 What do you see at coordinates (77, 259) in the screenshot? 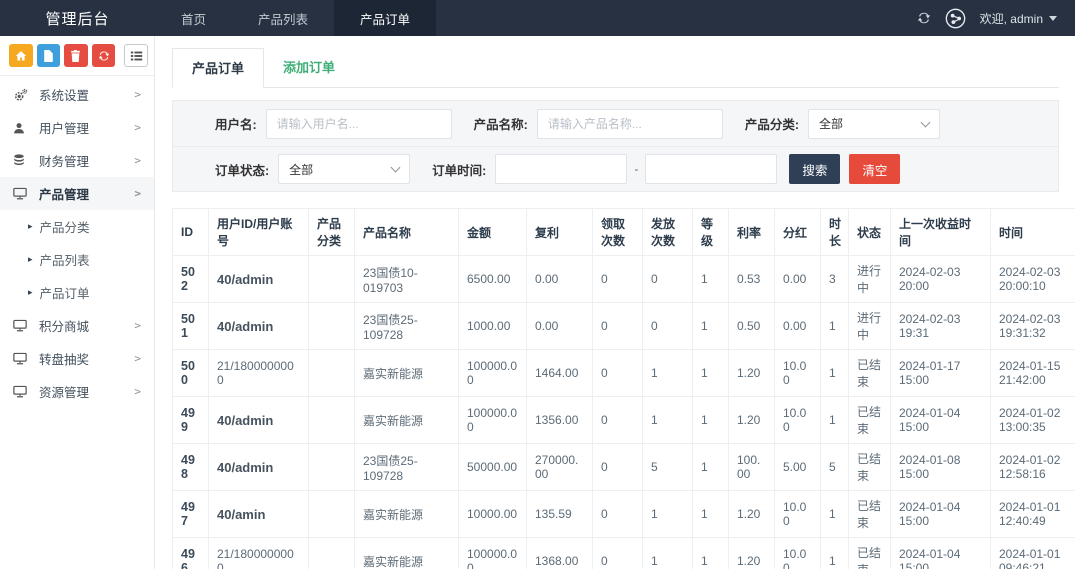
I see `sidebar-item: ▸ 产品列表` at bounding box center [77, 259].